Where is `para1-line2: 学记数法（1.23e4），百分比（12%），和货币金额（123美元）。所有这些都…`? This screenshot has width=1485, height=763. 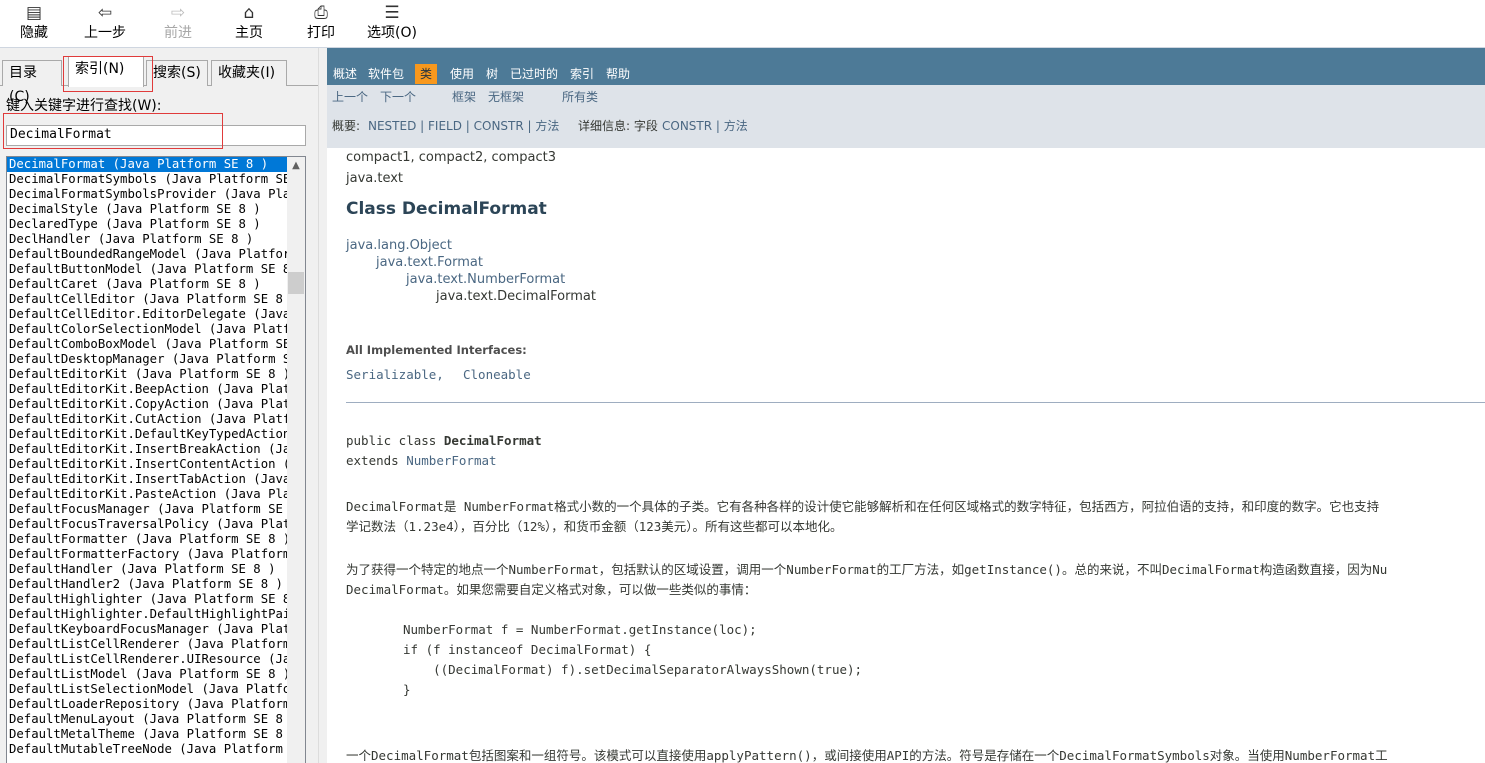
para1-line2: 学记数法（1.23e4），百分比（12%），和货币金额（123美元）。所有这些都… is located at coordinates (594, 526).